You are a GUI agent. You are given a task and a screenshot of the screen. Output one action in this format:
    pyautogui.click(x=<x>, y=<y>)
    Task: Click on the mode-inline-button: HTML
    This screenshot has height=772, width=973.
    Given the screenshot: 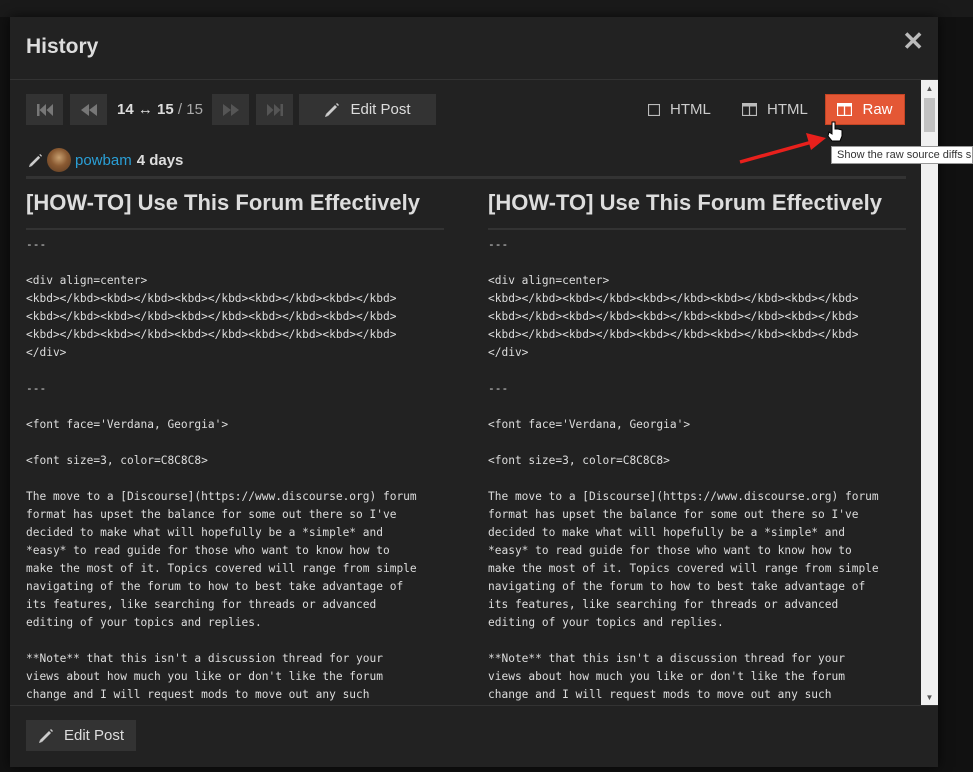 What is the action you would take?
    pyautogui.click(x=679, y=109)
    